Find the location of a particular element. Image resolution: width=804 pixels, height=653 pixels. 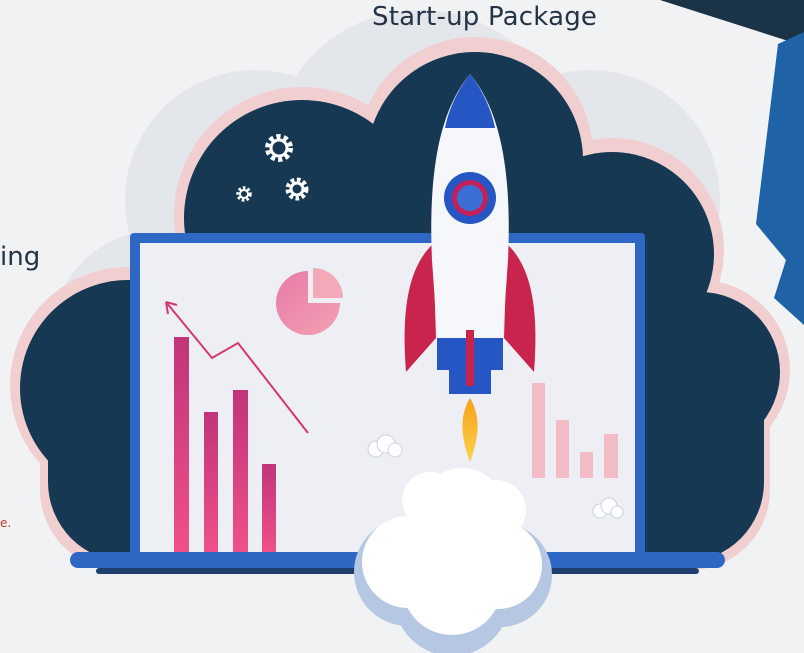

blue-stripe is located at coordinates (780, 178).